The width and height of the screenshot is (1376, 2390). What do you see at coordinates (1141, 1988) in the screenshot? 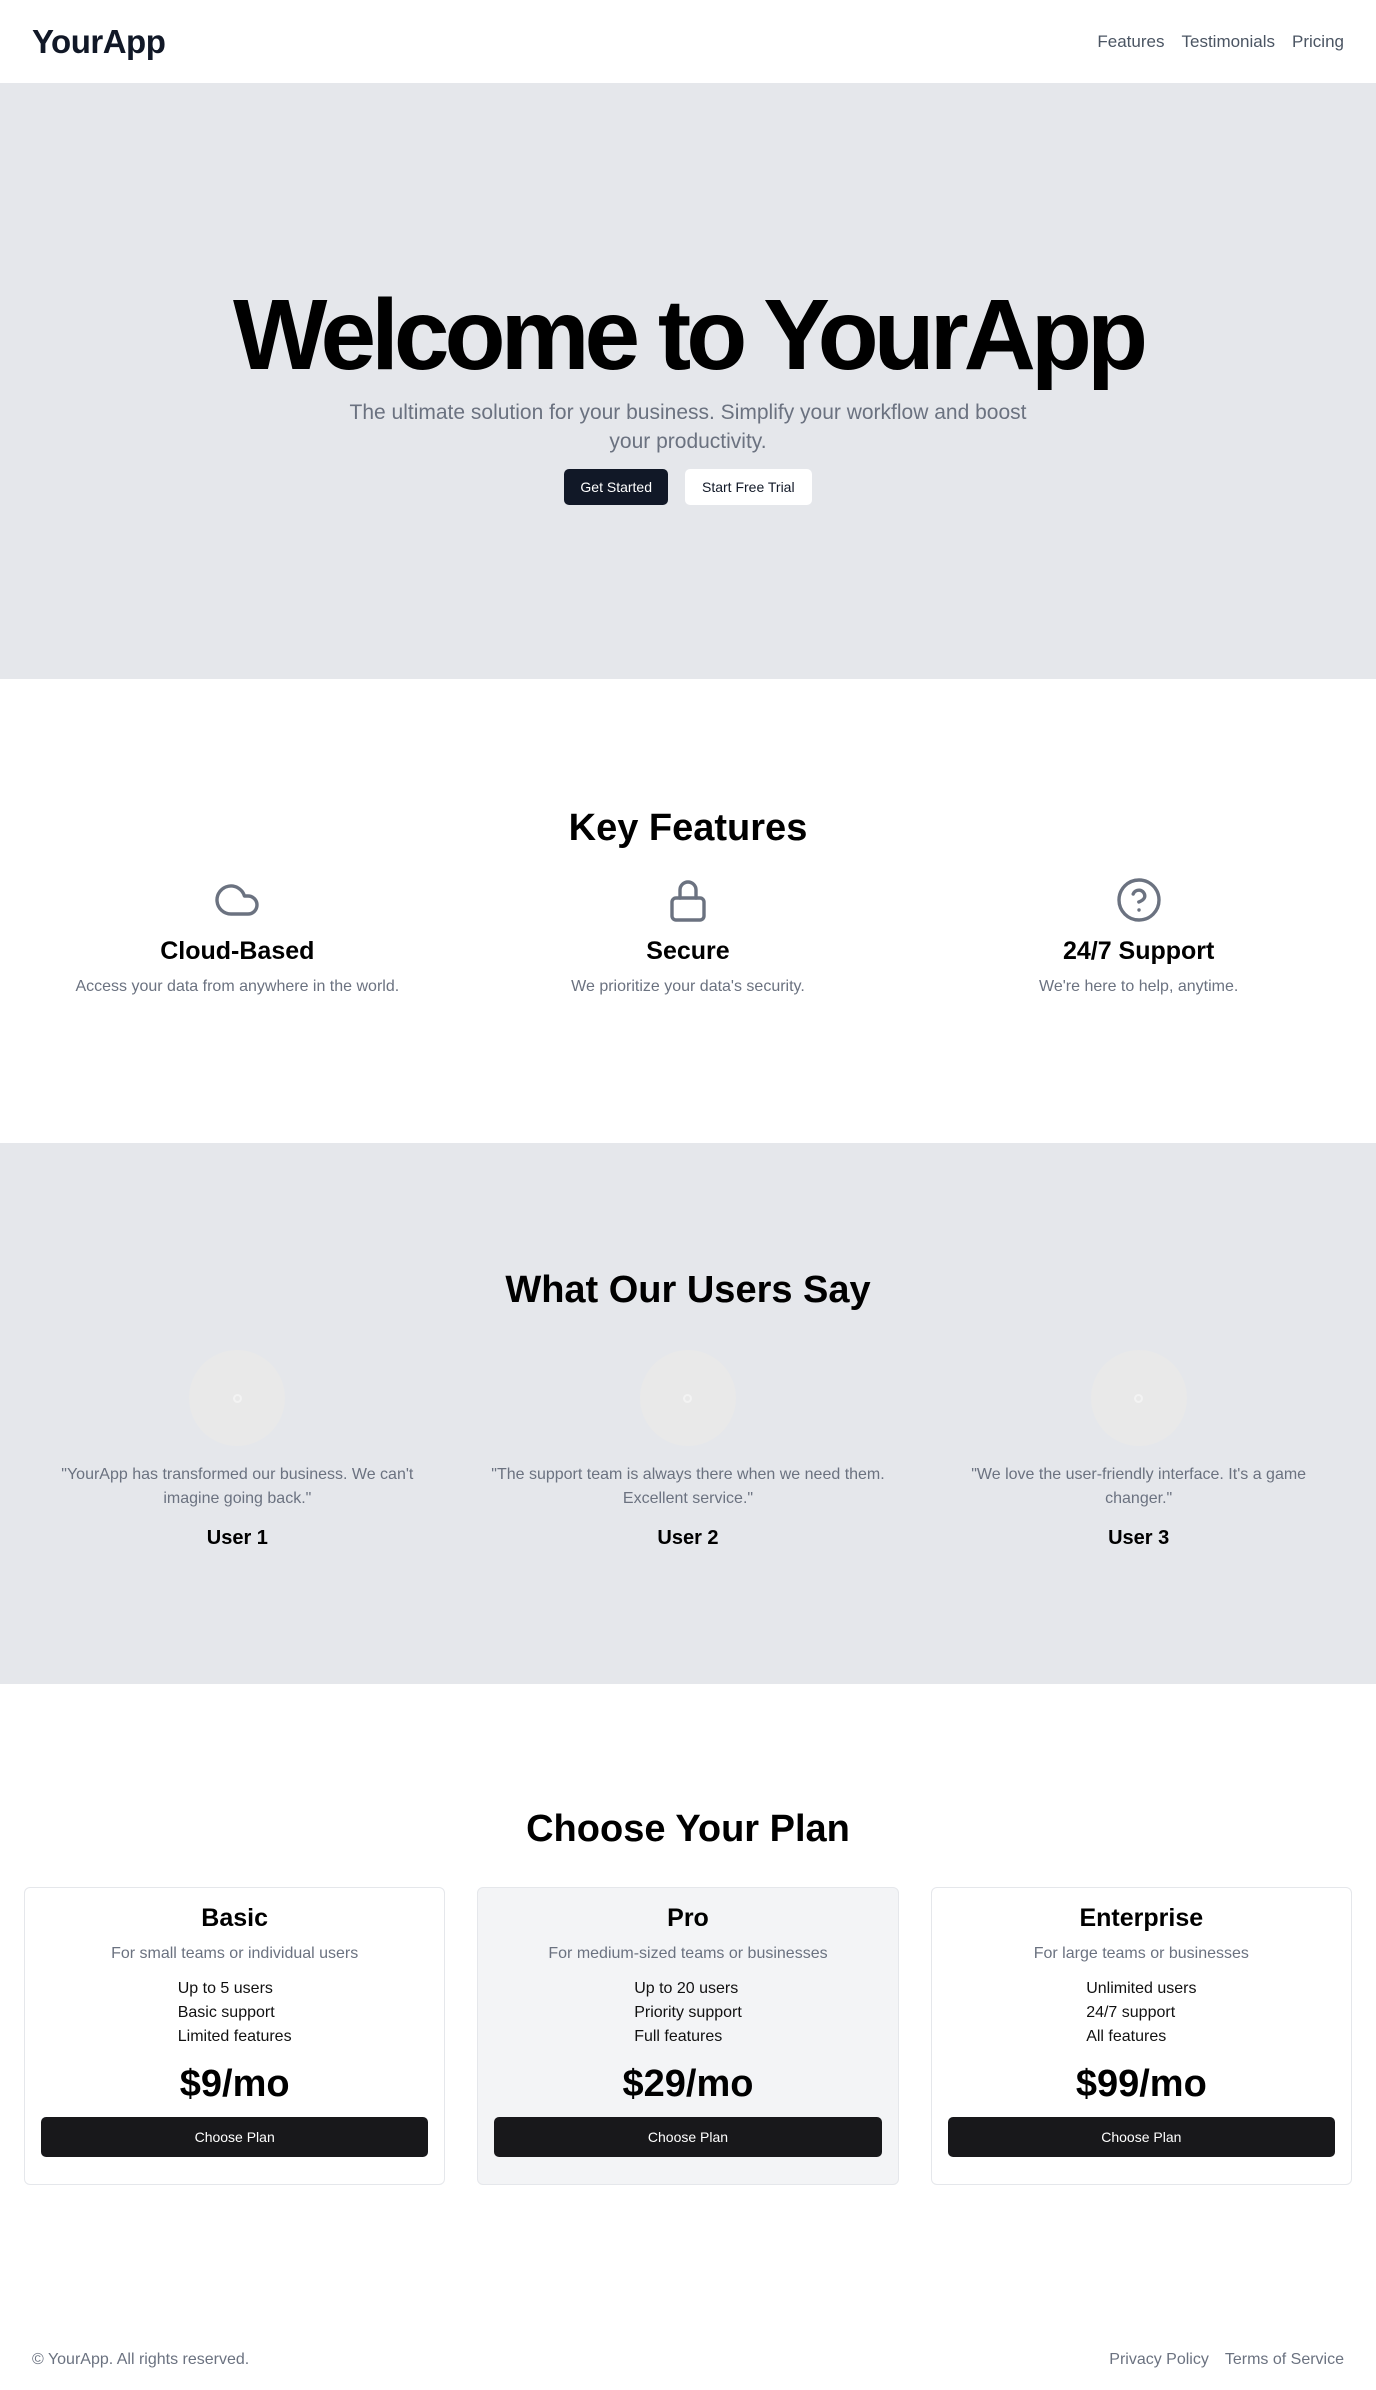
I see `plan-feature: Unlimited users` at bounding box center [1141, 1988].